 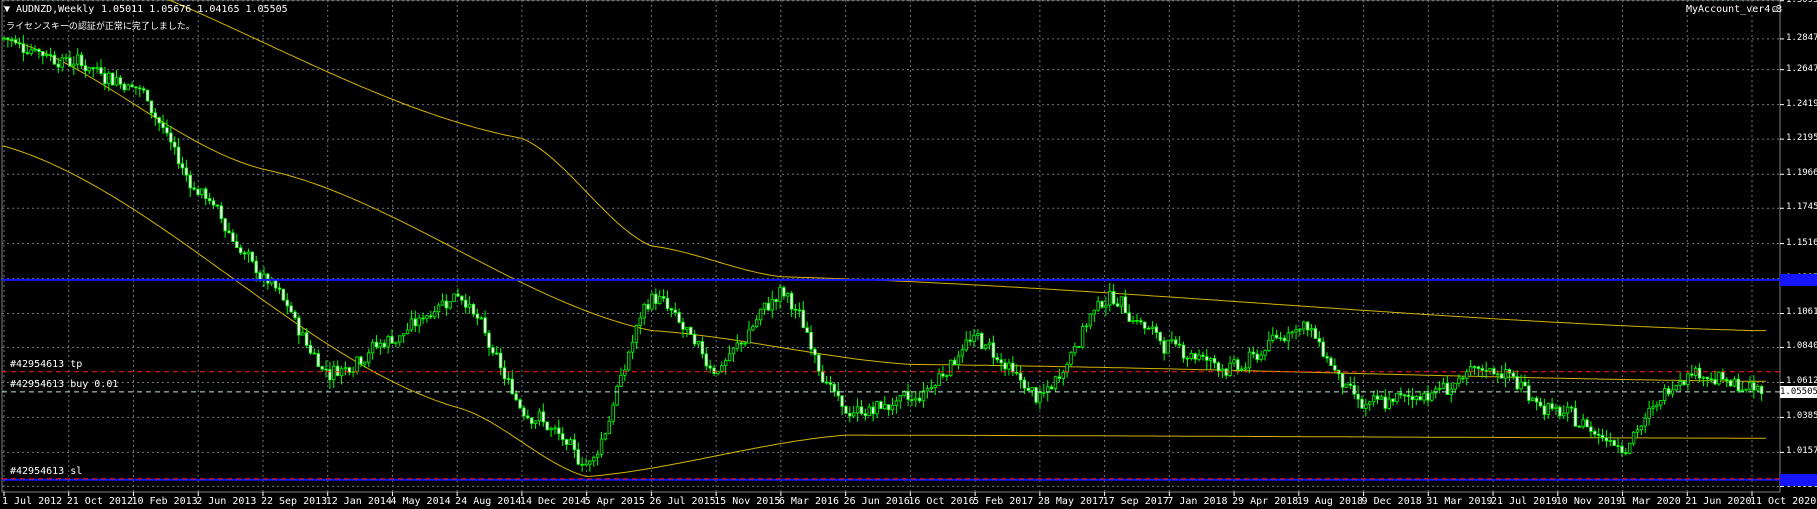 What do you see at coordinates (488, 501) in the screenshot?
I see `time-label: 24 Aug 2014` at bounding box center [488, 501].